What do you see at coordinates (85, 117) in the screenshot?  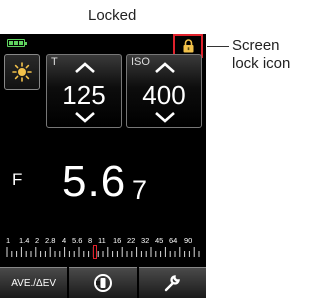 I see `shutter-decrease-icon` at bounding box center [85, 117].